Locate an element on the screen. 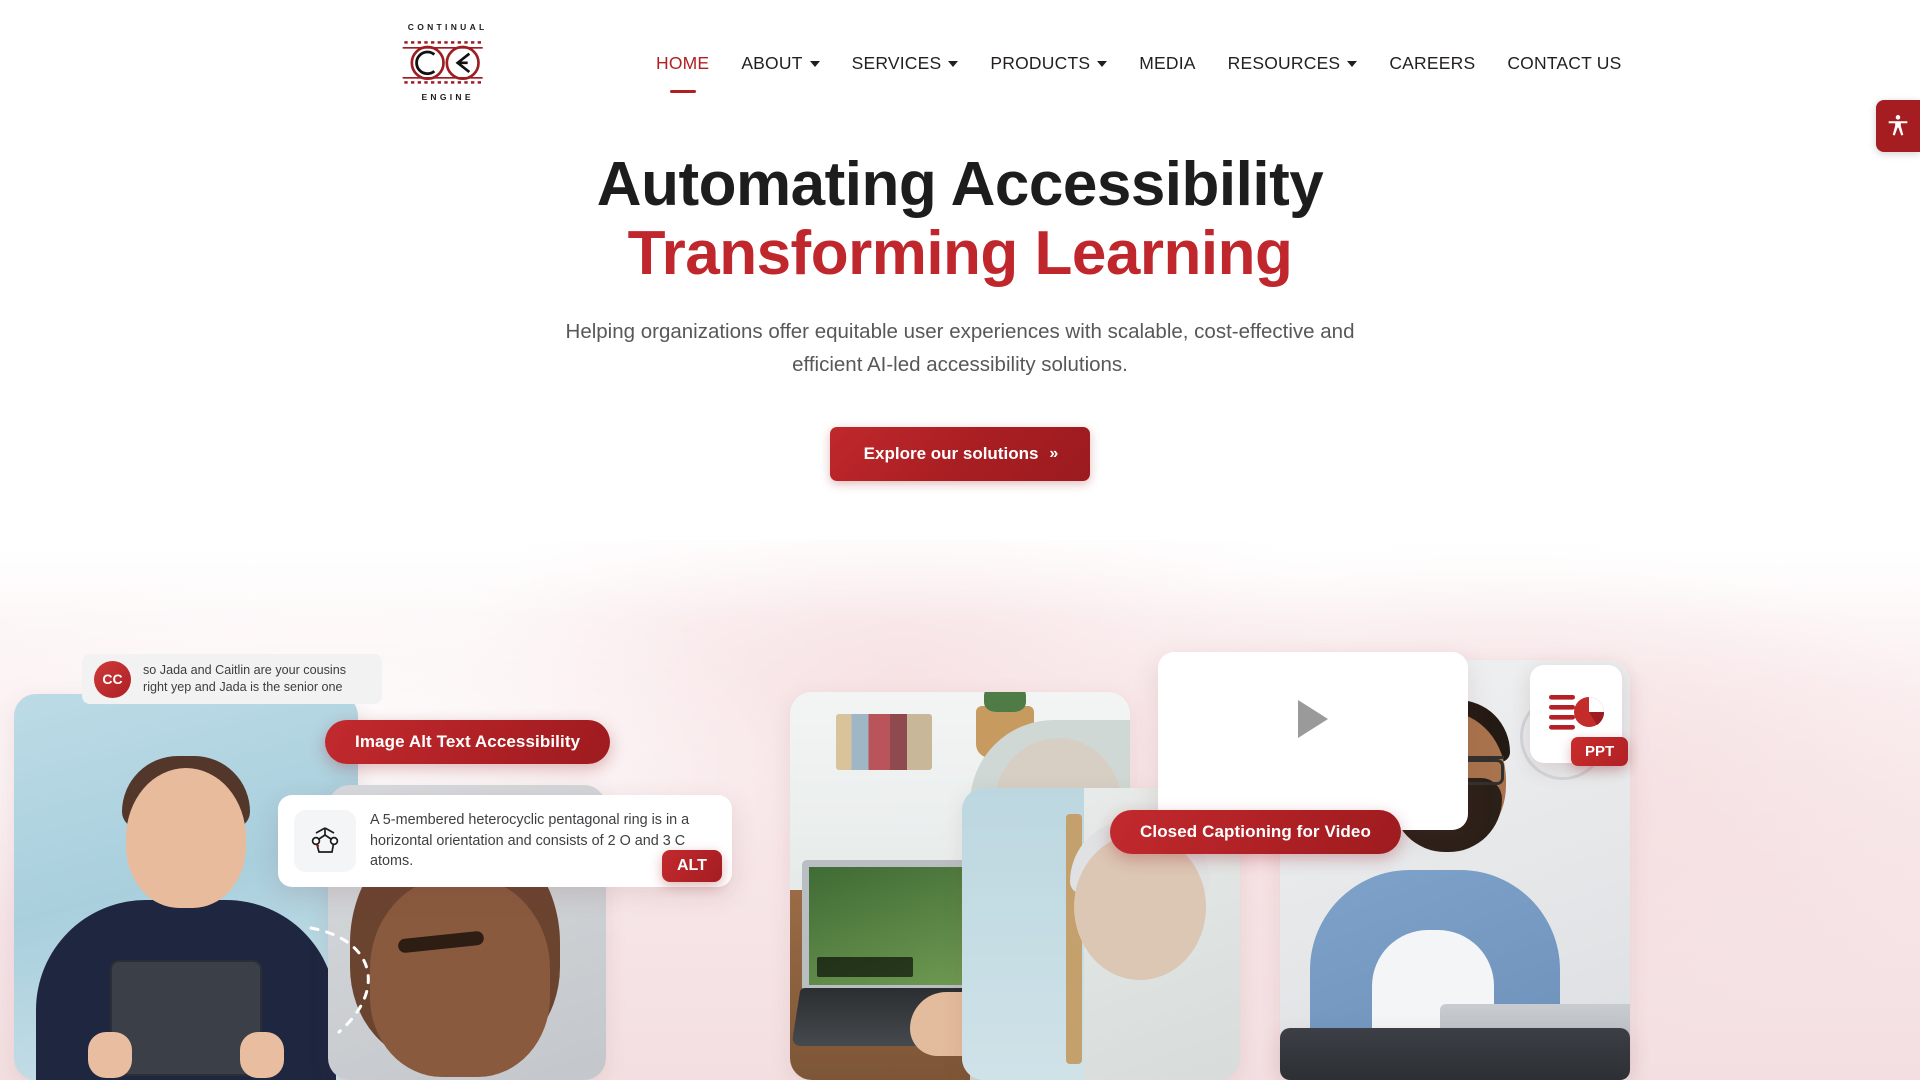  video-preview-card is located at coordinates (1313, 741).